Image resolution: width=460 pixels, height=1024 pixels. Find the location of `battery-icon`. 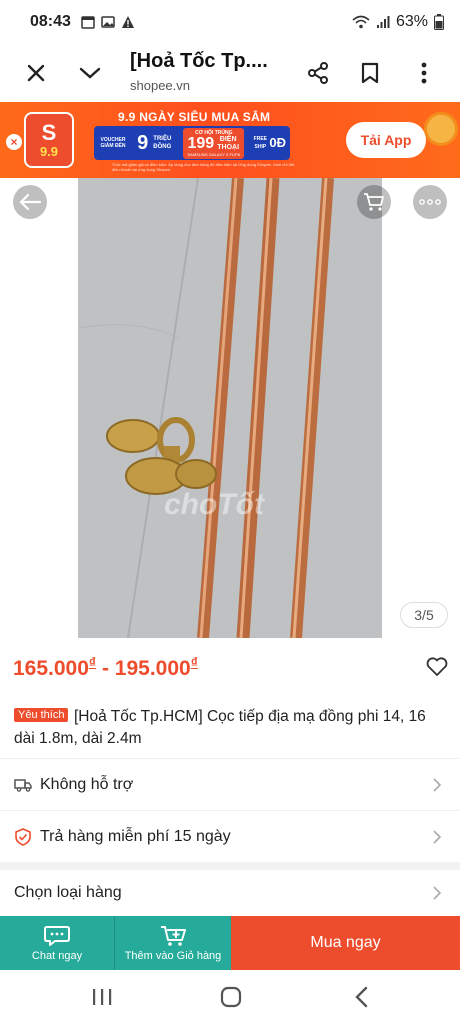

battery-icon is located at coordinates (439, 22).